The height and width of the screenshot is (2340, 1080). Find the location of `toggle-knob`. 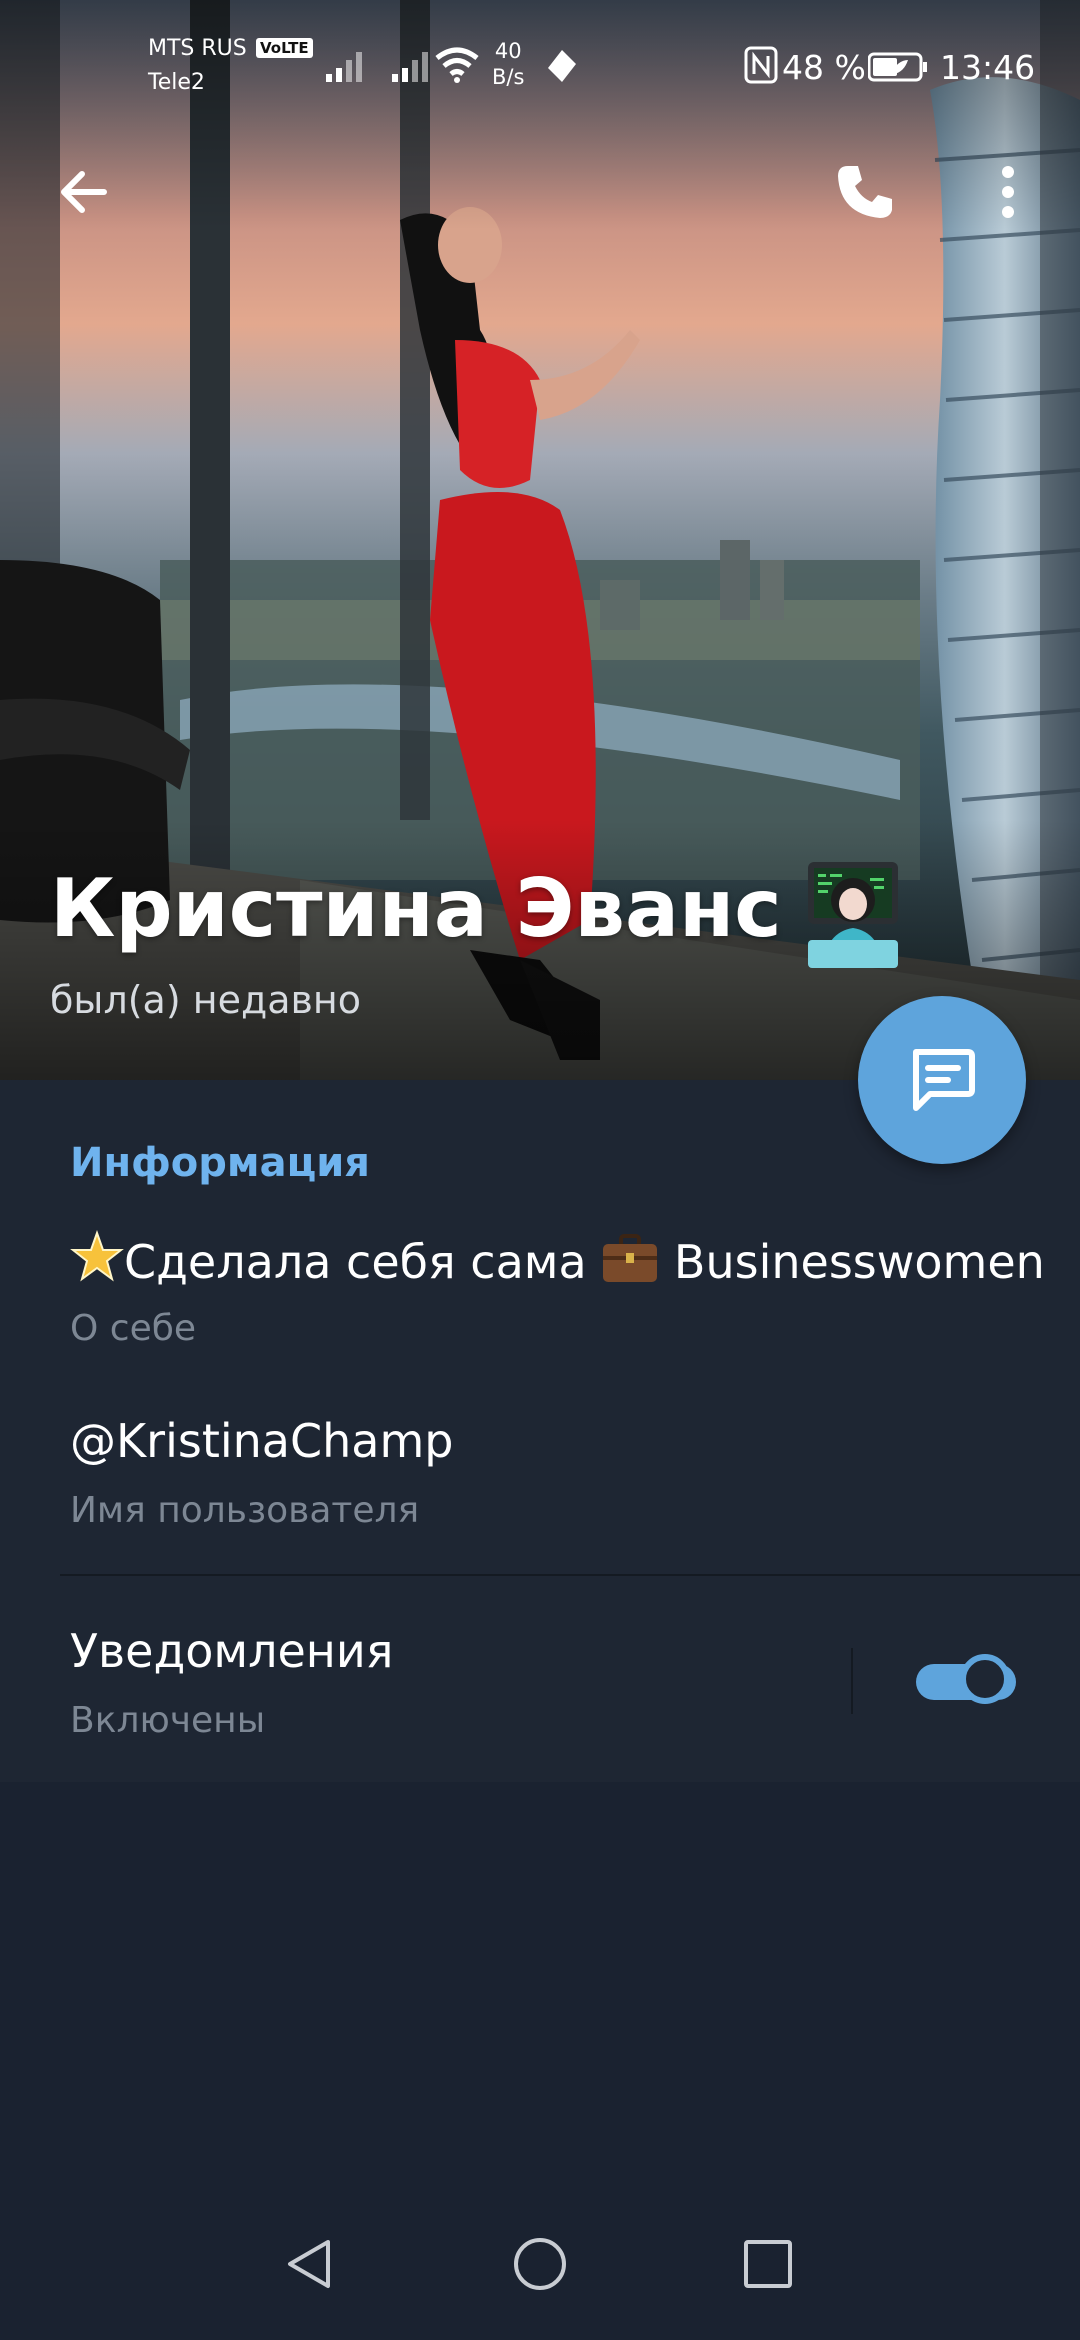

toggle-knob is located at coordinates (985, 1679).